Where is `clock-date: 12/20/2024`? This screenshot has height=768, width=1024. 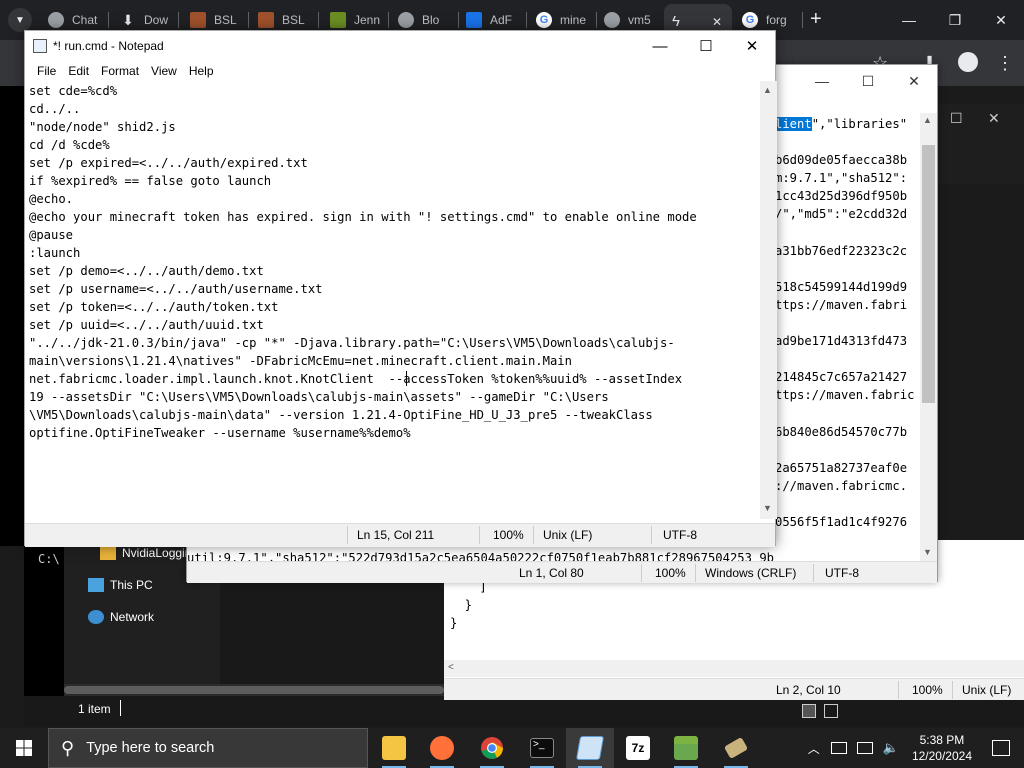 clock-date: 12/20/2024 is located at coordinates (941, 756).